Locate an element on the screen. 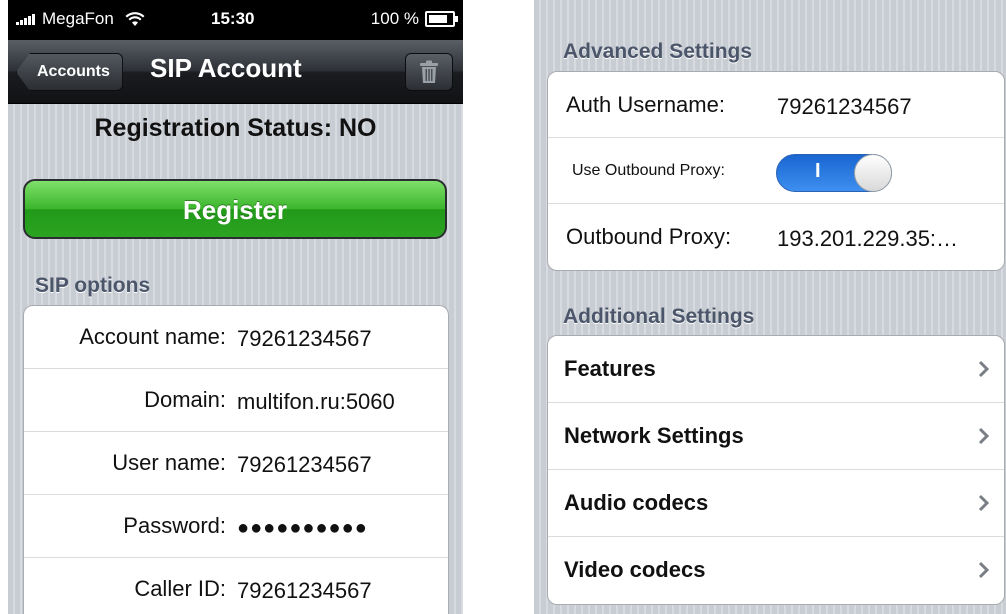 Image resolution: width=1006 pixels, height=614 pixels. account-name-label: Account name: is located at coordinates (152, 336).